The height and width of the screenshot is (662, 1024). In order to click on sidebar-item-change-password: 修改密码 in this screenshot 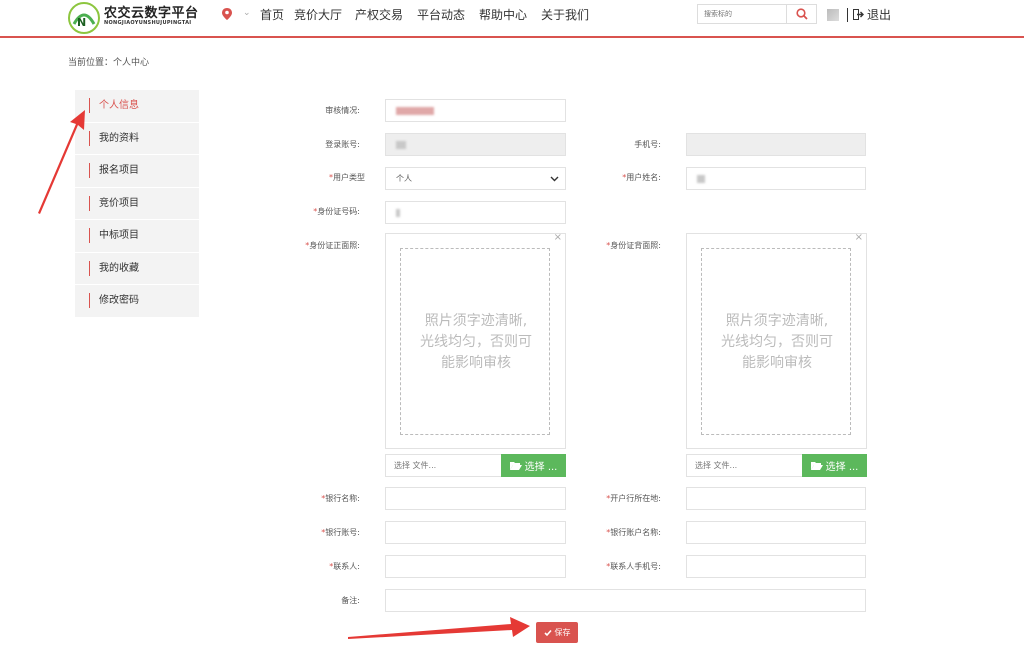, I will do `click(137, 301)`.